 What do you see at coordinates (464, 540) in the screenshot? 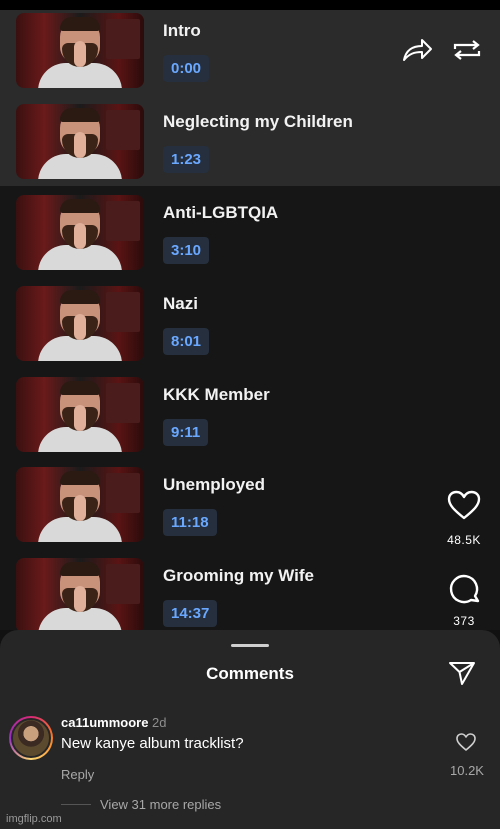
I see `like-count: 48.5K` at bounding box center [464, 540].